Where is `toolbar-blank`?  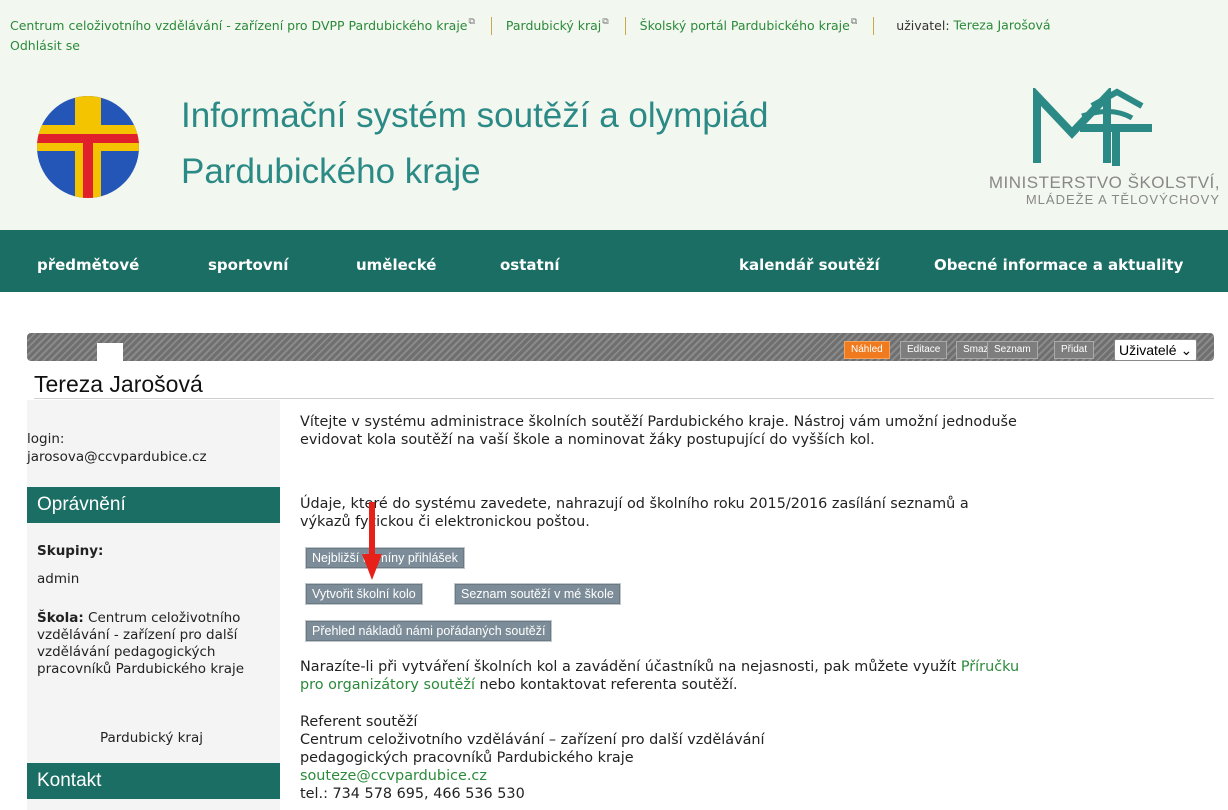
toolbar-blank is located at coordinates (110, 354).